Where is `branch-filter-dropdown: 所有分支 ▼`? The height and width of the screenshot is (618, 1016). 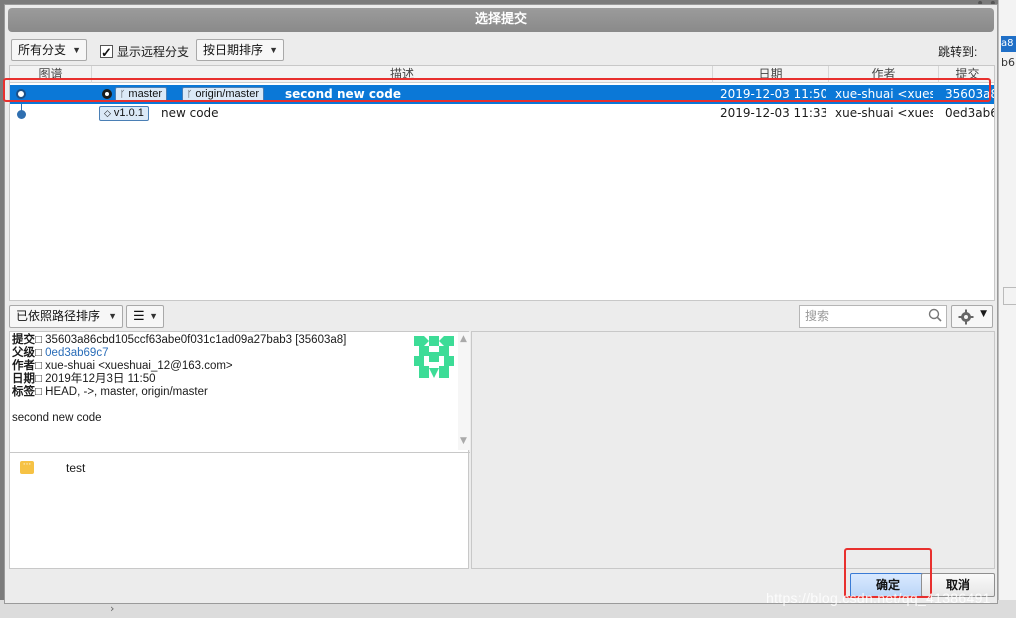 branch-filter-dropdown: 所有分支 ▼ is located at coordinates (49, 50).